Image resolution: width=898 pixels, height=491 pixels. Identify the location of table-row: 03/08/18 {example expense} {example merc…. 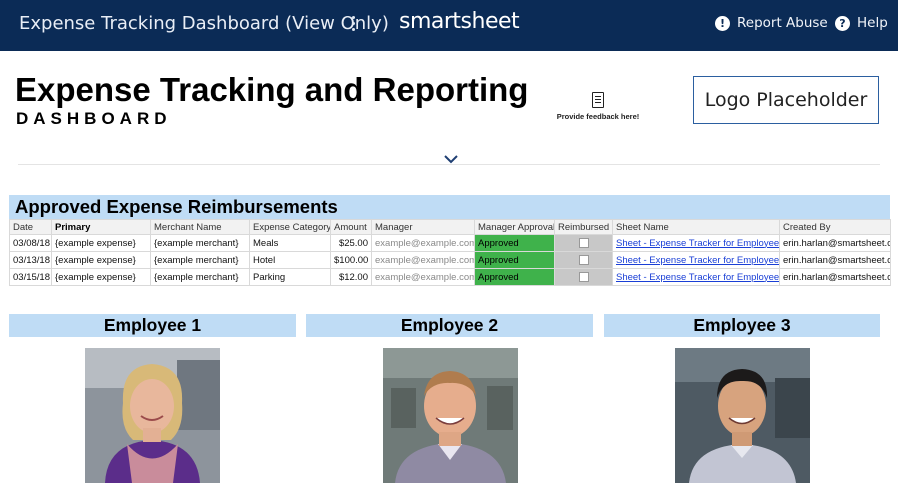
(450, 243).